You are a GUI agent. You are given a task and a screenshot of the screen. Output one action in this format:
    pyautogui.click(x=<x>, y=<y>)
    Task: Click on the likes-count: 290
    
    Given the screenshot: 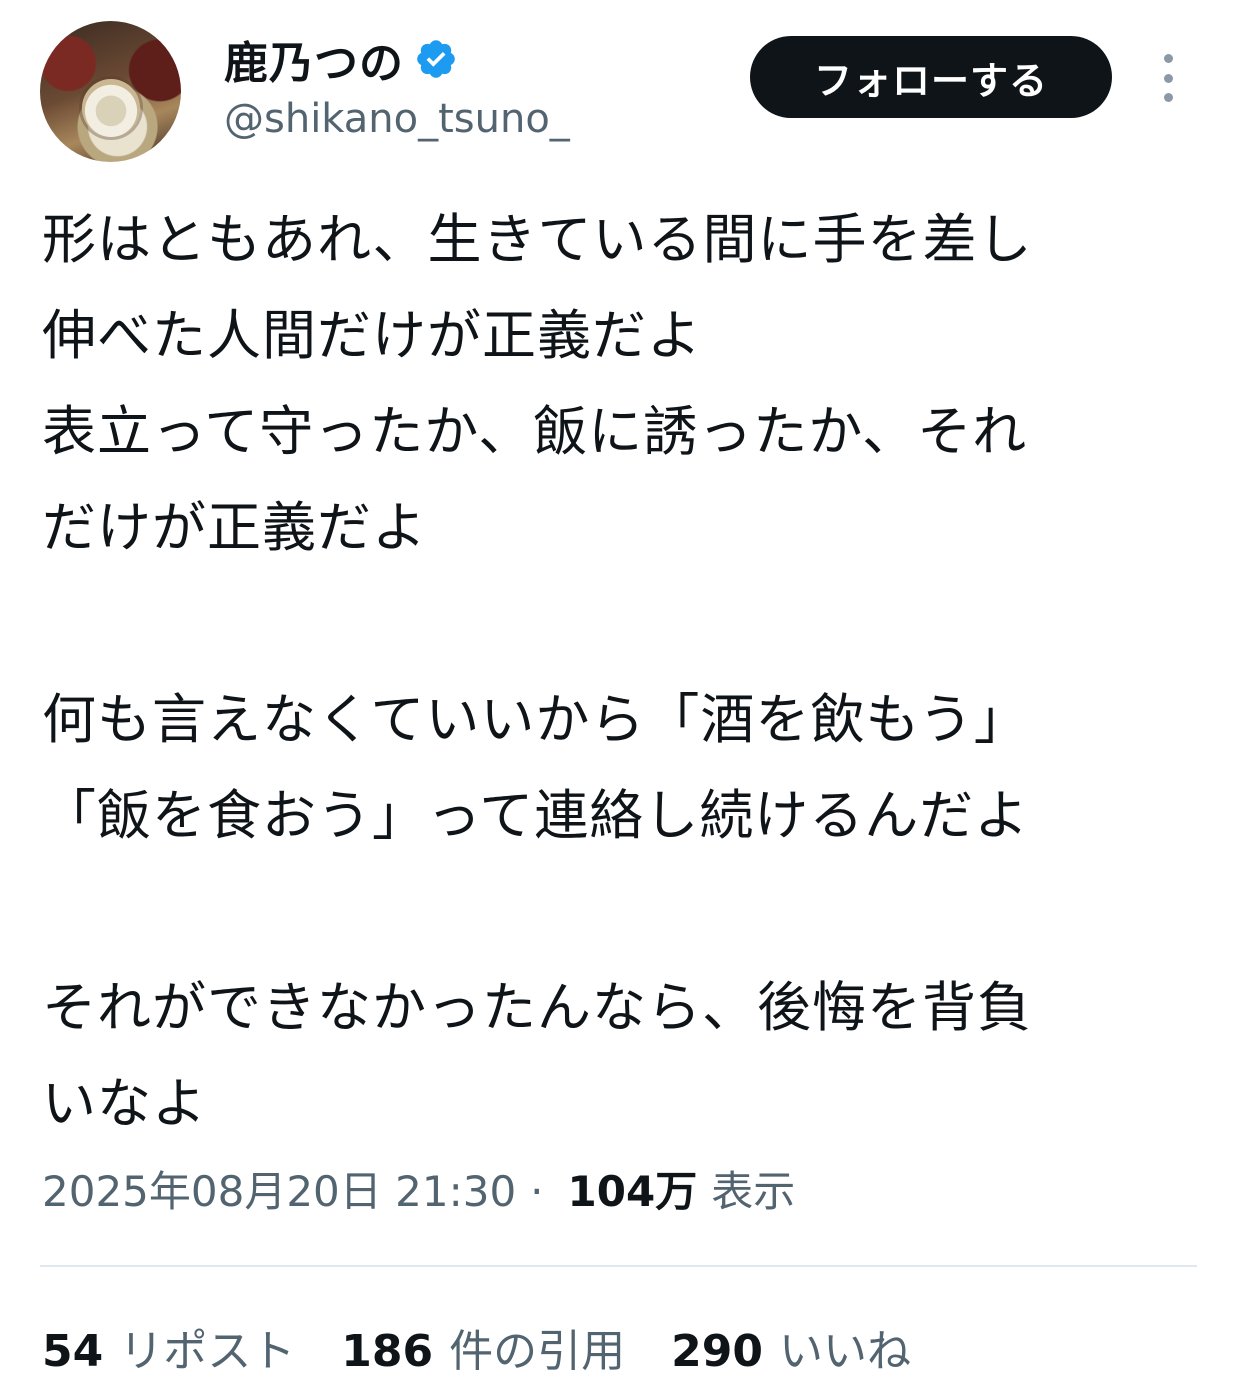 What is the action you would take?
    pyautogui.click(x=717, y=1351)
    